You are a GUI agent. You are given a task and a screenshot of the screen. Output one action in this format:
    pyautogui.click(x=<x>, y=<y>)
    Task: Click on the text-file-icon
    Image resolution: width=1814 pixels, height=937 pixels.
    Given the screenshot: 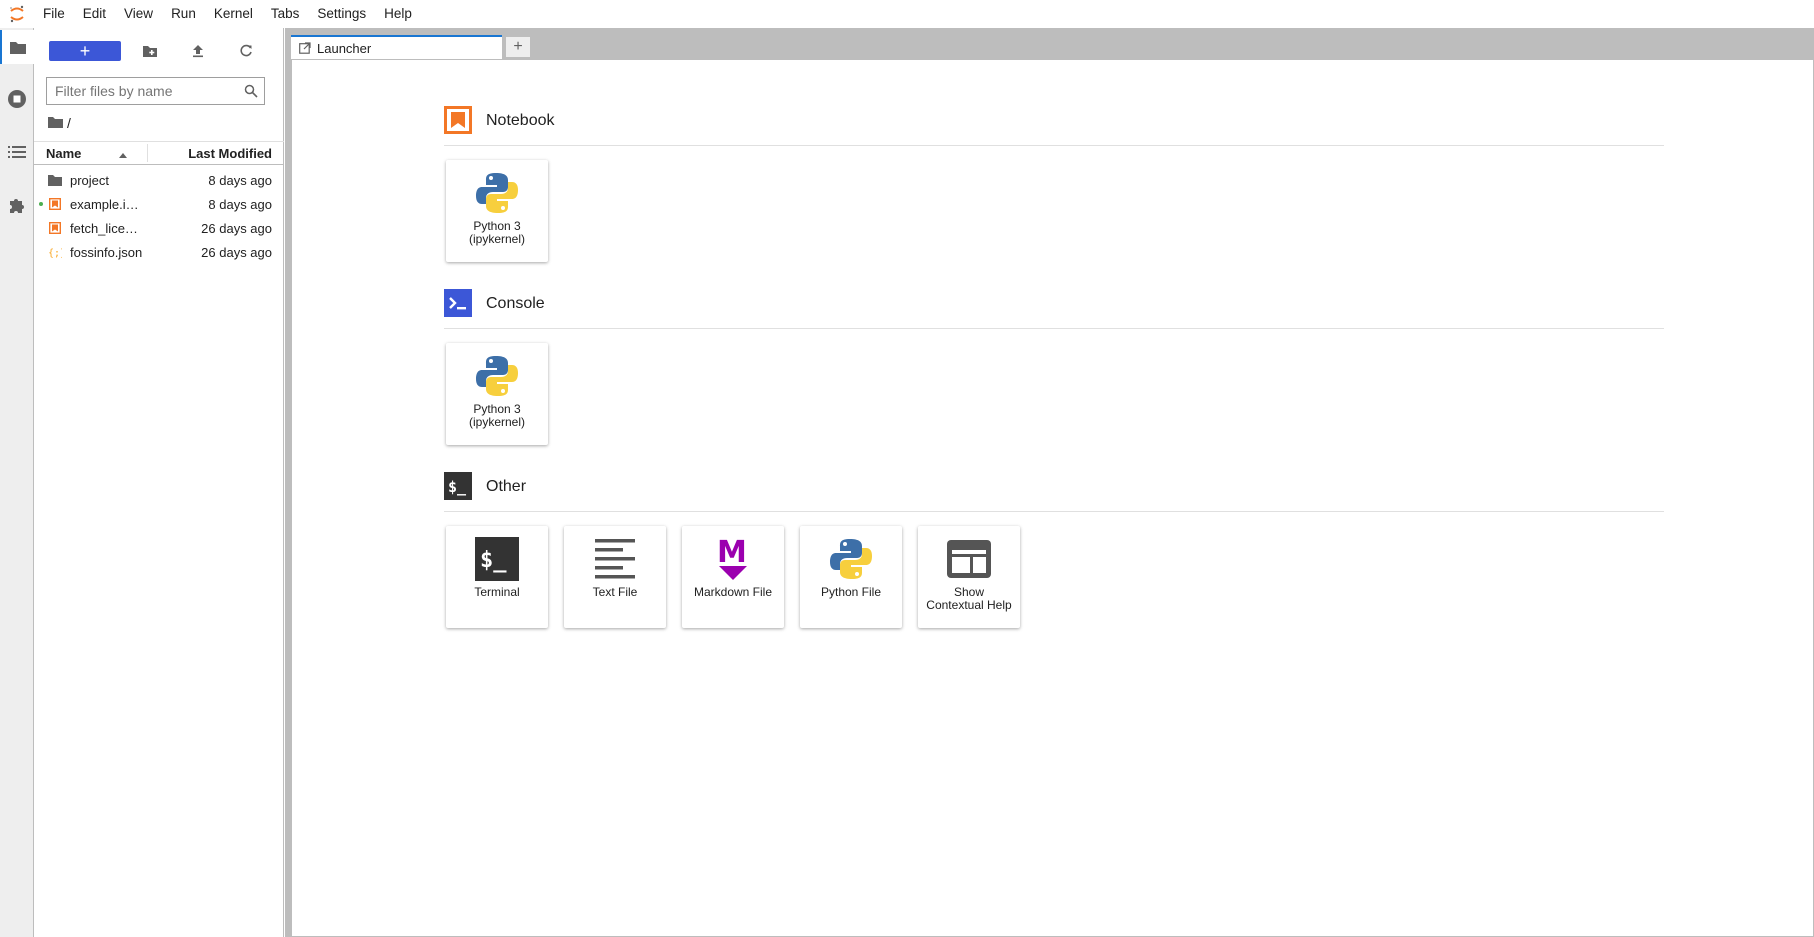 What is the action you would take?
    pyautogui.click(x=615, y=559)
    